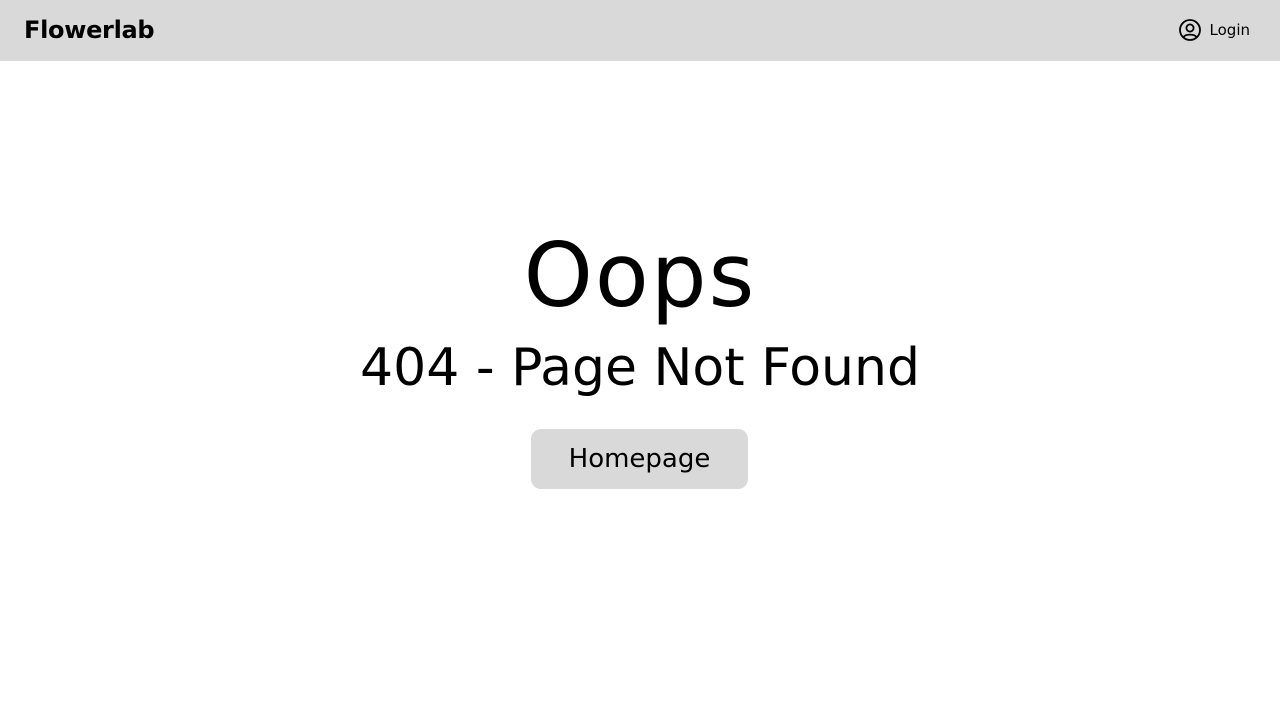 The height and width of the screenshot is (720, 1280). What do you see at coordinates (1190, 30) in the screenshot?
I see `user-circle-icon` at bounding box center [1190, 30].